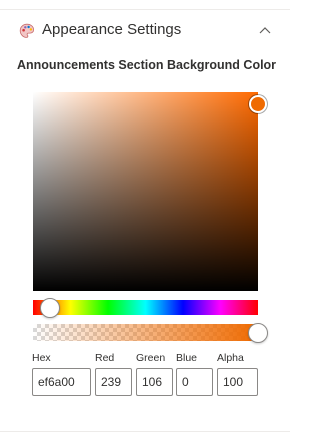  Describe the element at coordinates (151, 358) in the screenshot. I see `green-label: Green` at that location.